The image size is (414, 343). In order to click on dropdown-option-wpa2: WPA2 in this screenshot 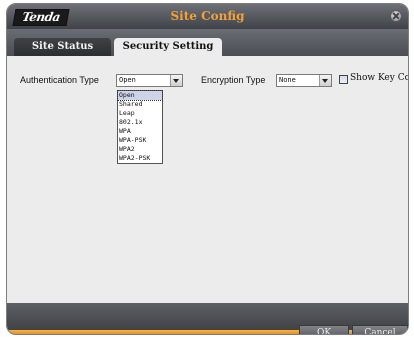, I will do `click(140, 149)`.